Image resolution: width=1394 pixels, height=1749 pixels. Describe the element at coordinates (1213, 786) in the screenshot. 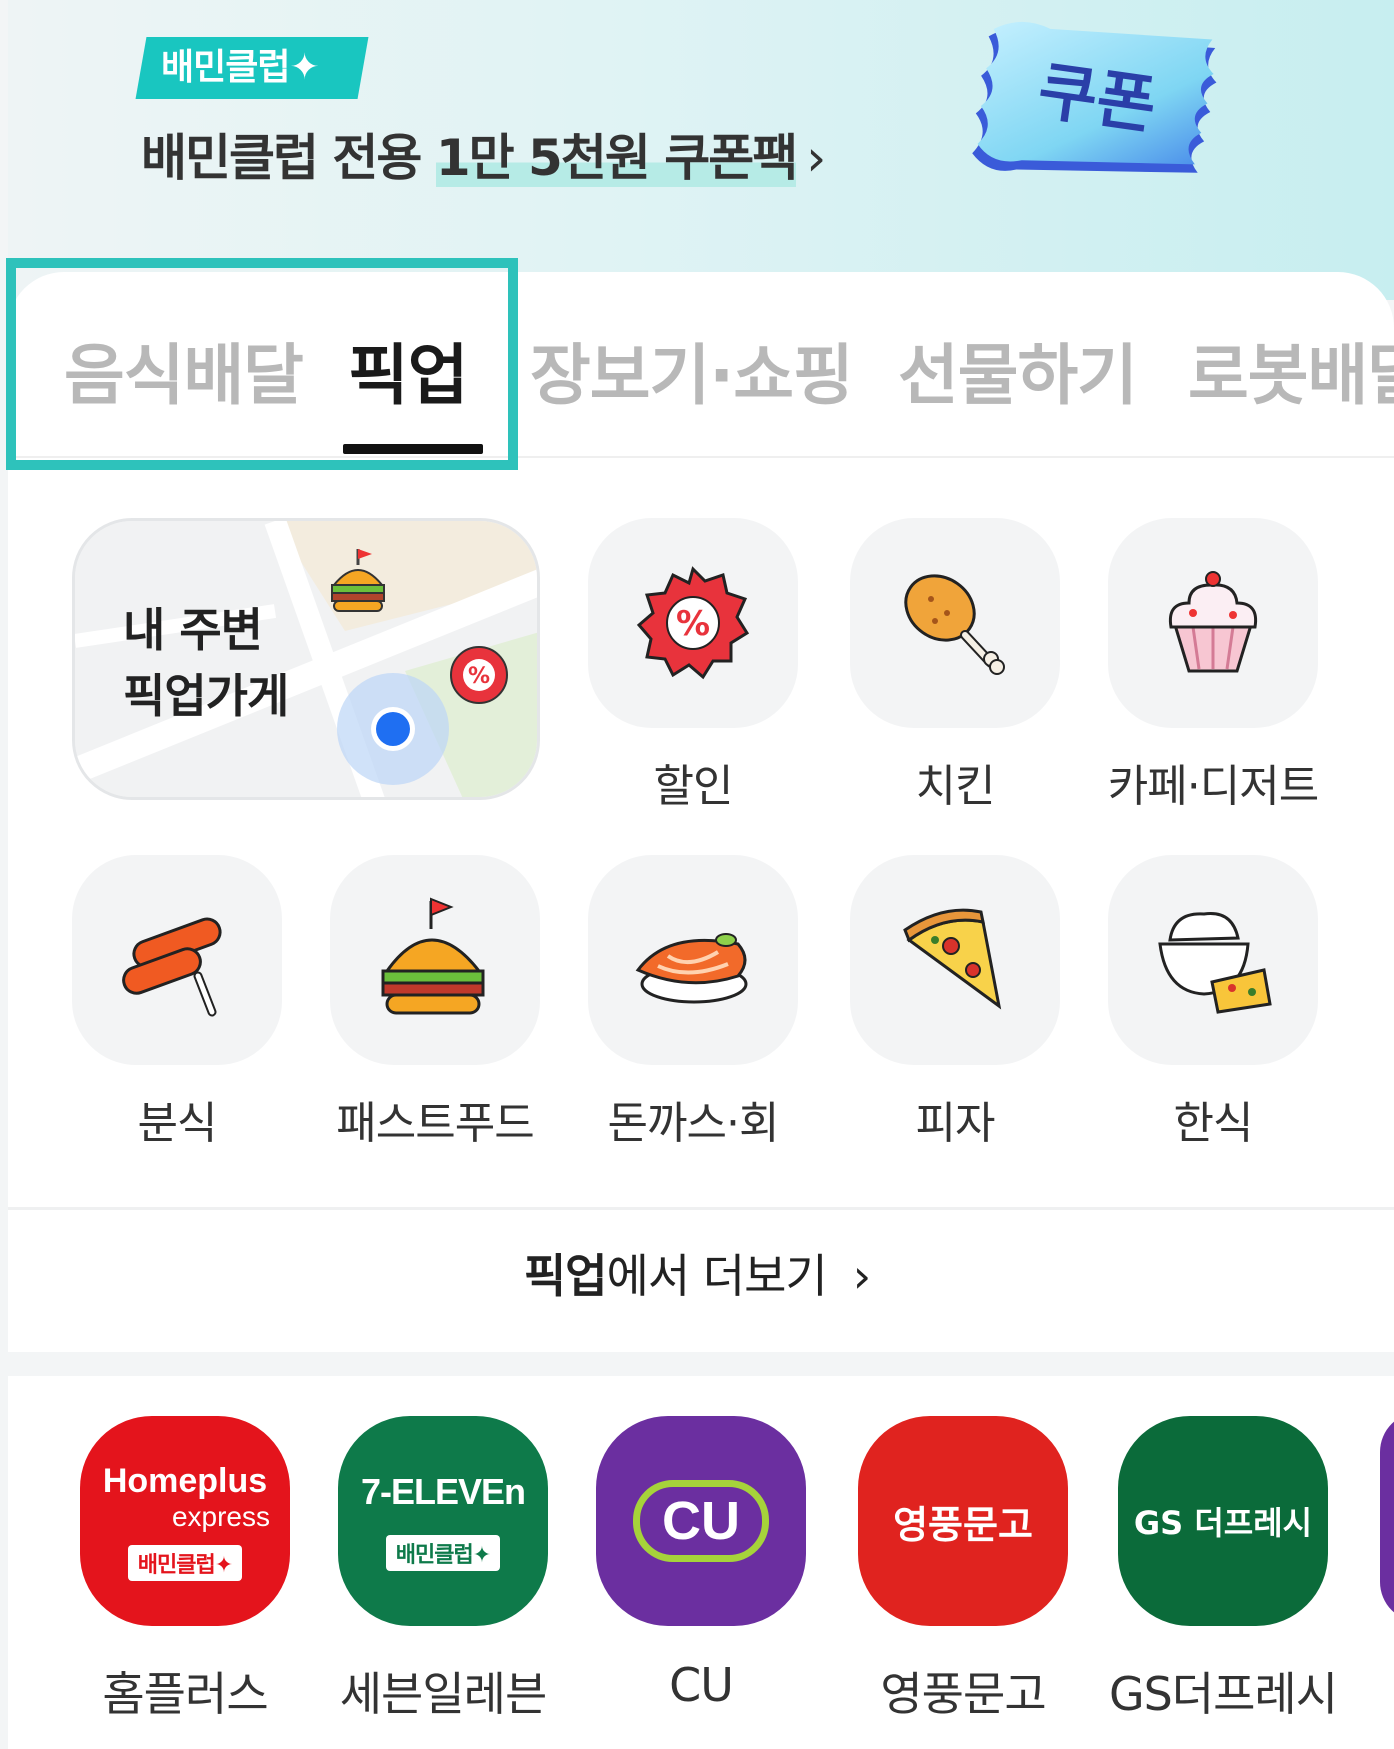

I see `category-label: 카페·디저트` at that location.